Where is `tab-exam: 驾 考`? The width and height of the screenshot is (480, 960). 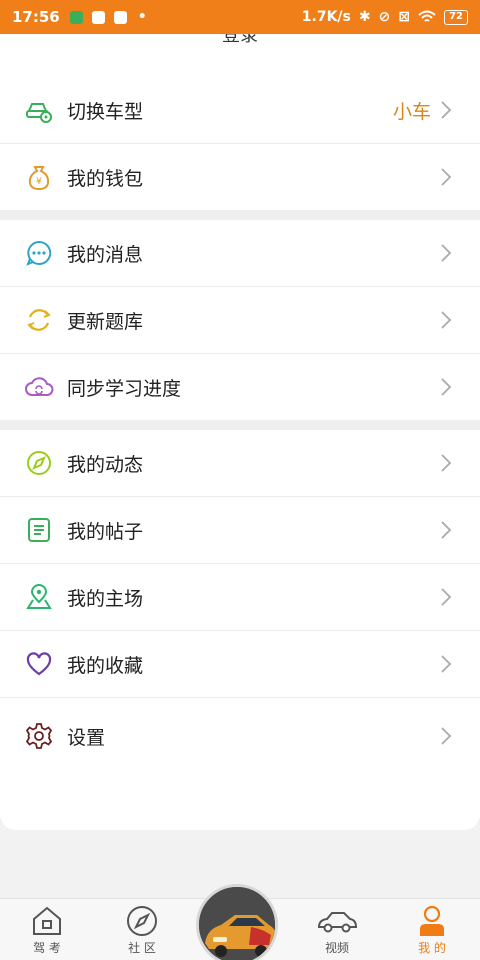 tab-exam: 驾 考 is located at coordinates (47, 930).